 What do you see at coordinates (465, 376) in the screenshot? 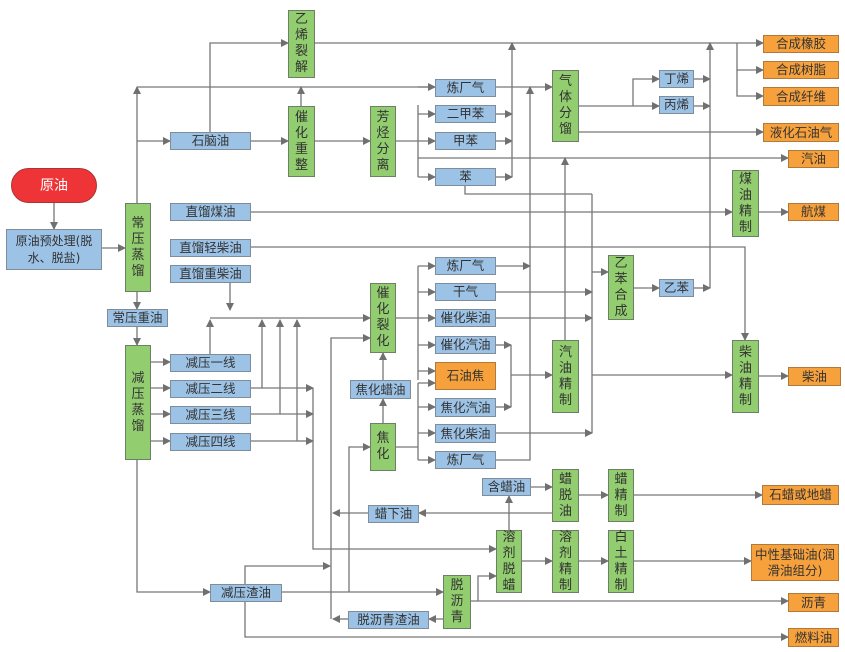
I see `node-petroleum-coke: 石油焦` at bounding box center [465, 376].